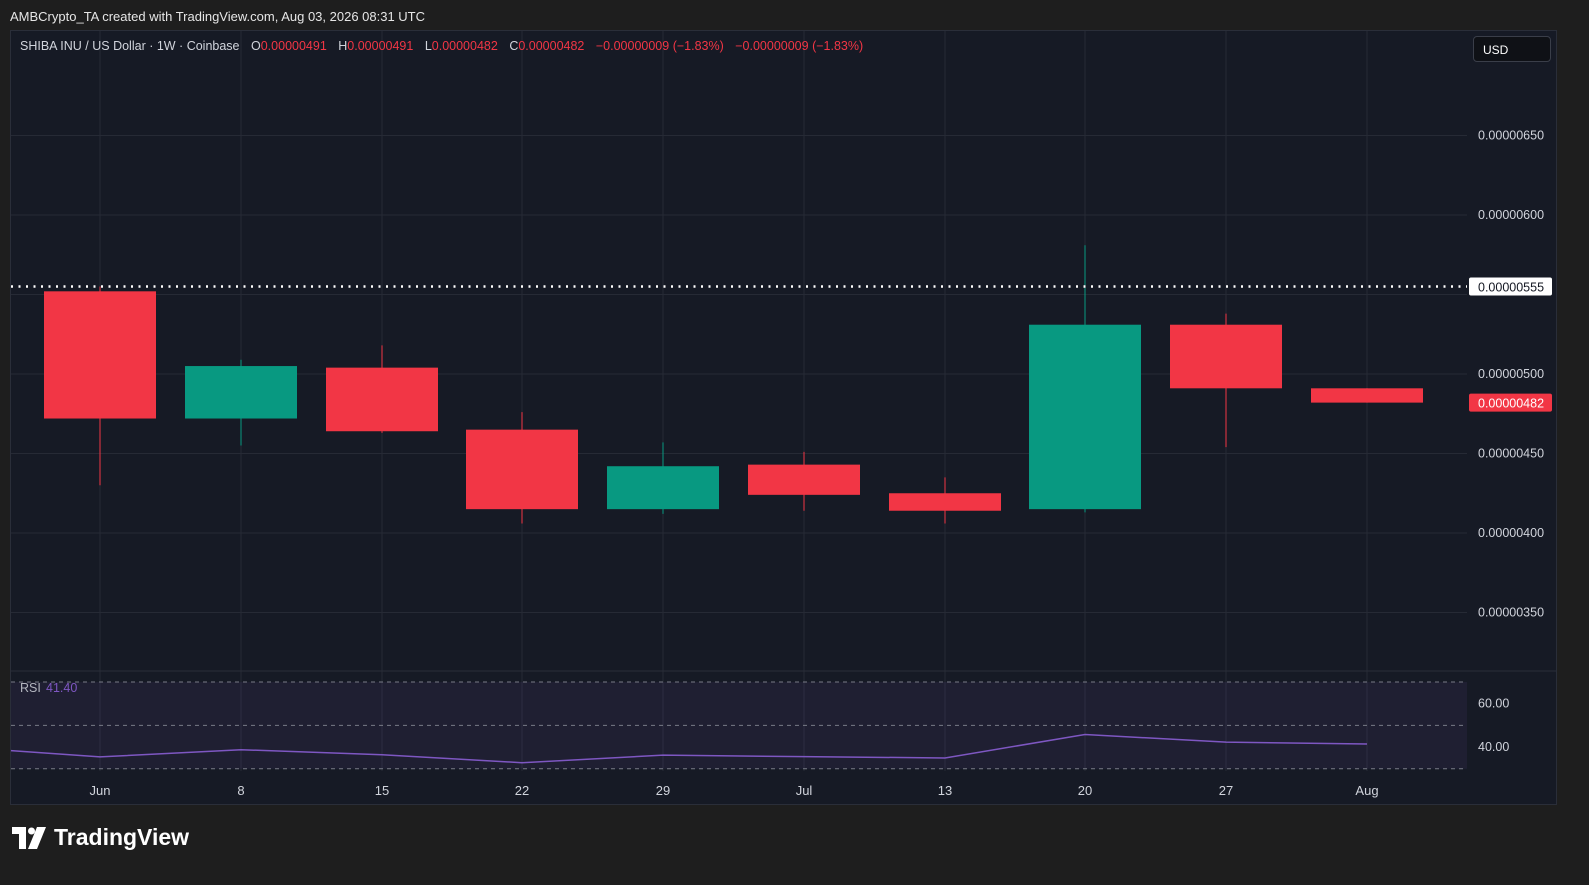 This screenshot has width=1589, height=885. Describe the element at coordinates (804, 790) in the screenshot. I see `x-tick-label: Jul` at that location.